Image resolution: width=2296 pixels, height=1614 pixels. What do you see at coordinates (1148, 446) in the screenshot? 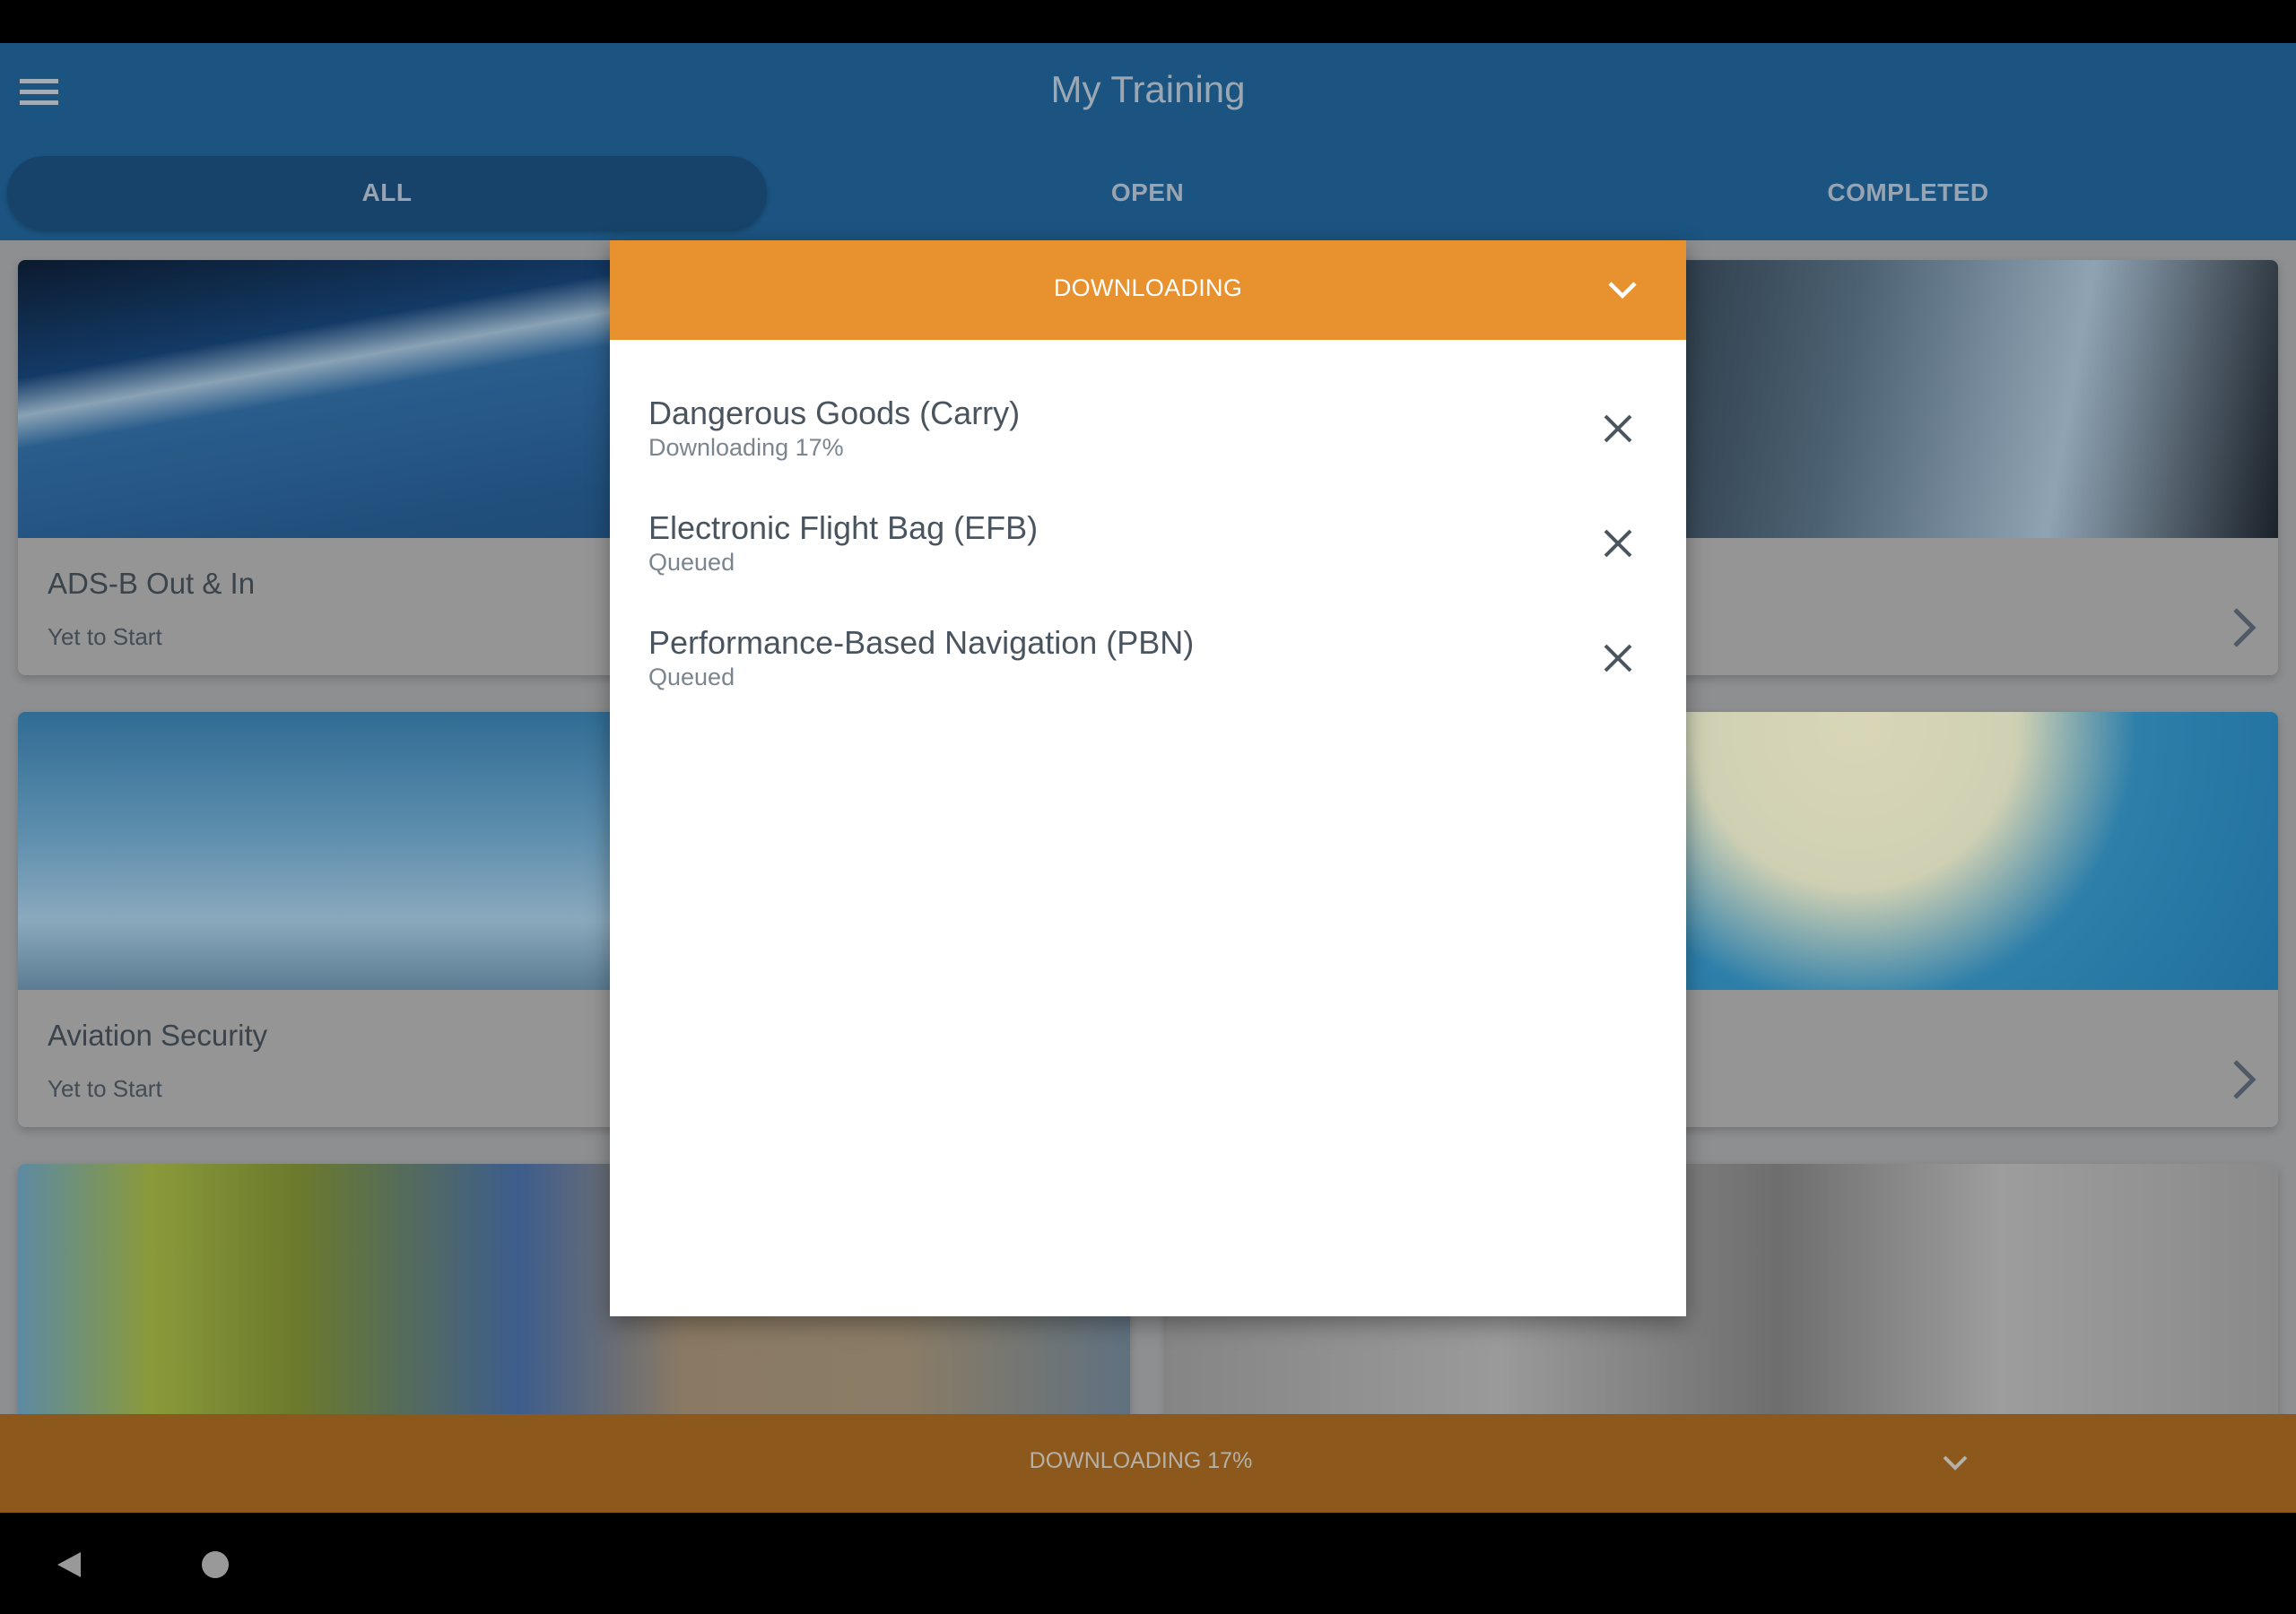
I see `download-item: Dangerous Goods (Carry) Downloading 17%` at bounding box center [1148, 446].